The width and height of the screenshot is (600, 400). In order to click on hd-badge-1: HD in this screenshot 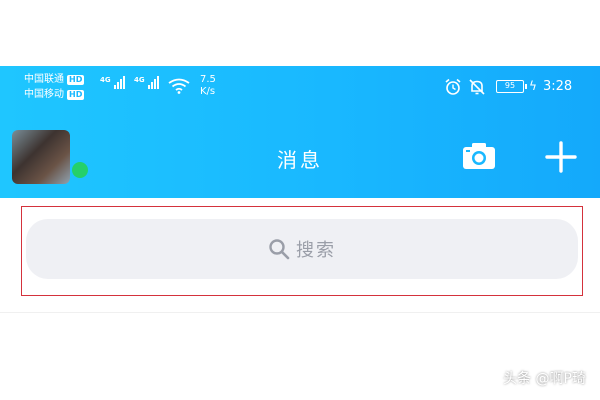, I will do `click(76, 79)`.